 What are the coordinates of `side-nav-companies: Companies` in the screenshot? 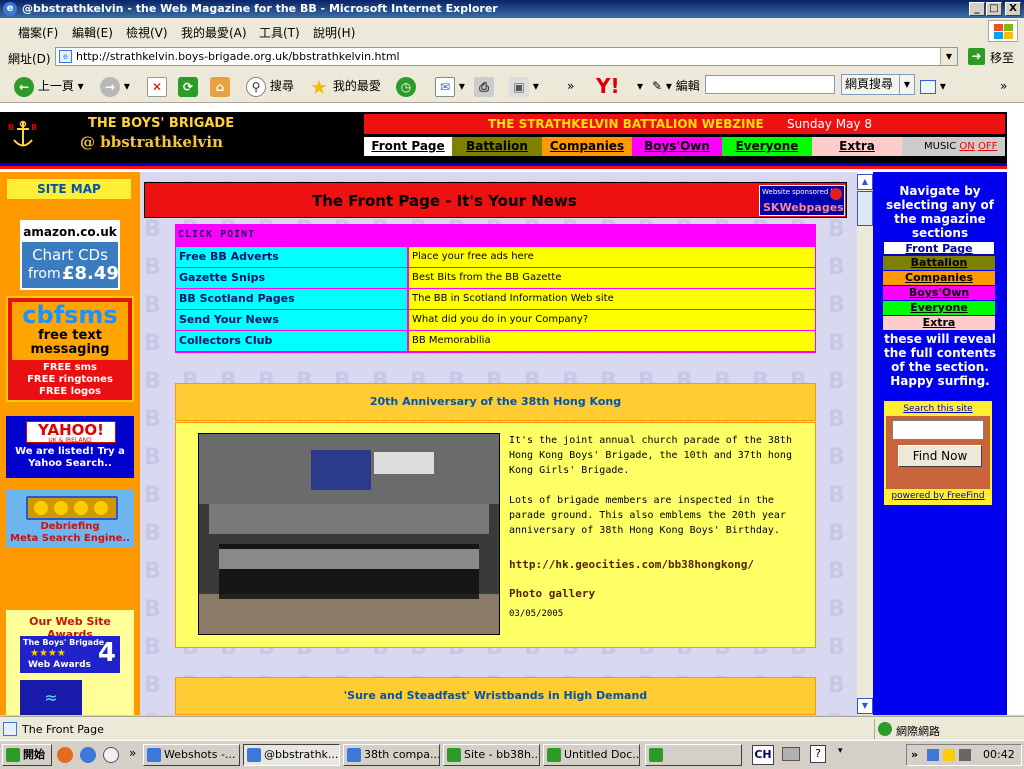 It's located at (939, 278).